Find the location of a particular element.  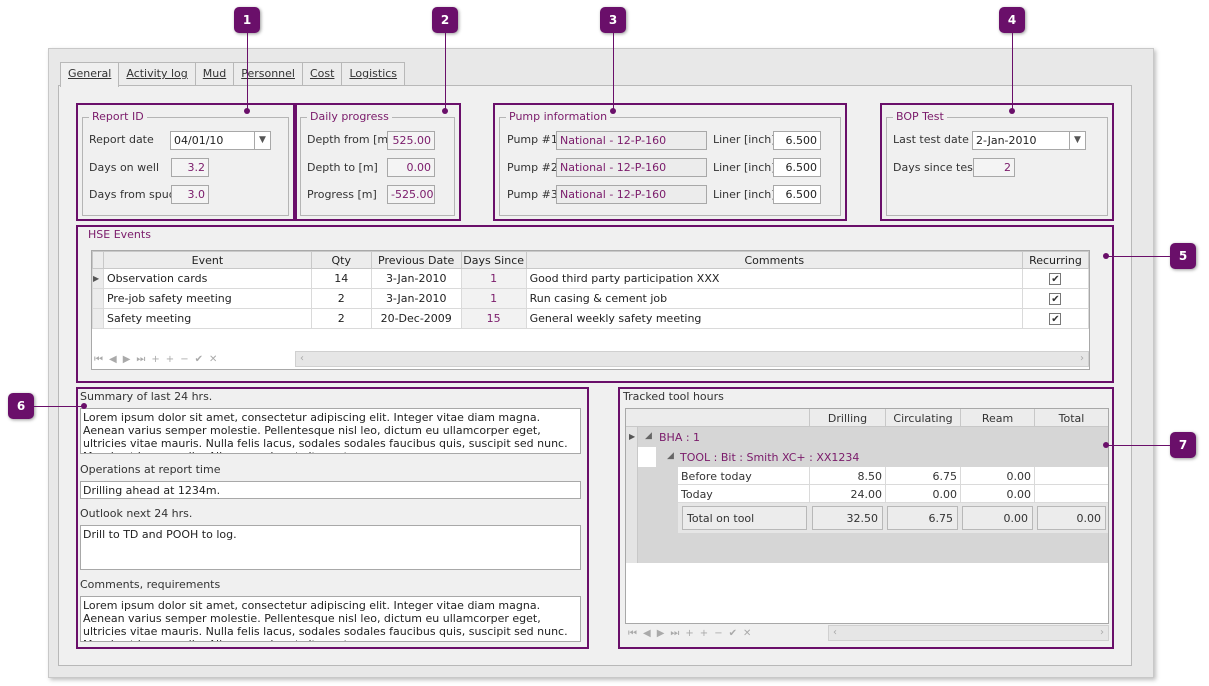

last-test-field: 2-Jan-2010 ▼ is located at coordinates (1029, 140).